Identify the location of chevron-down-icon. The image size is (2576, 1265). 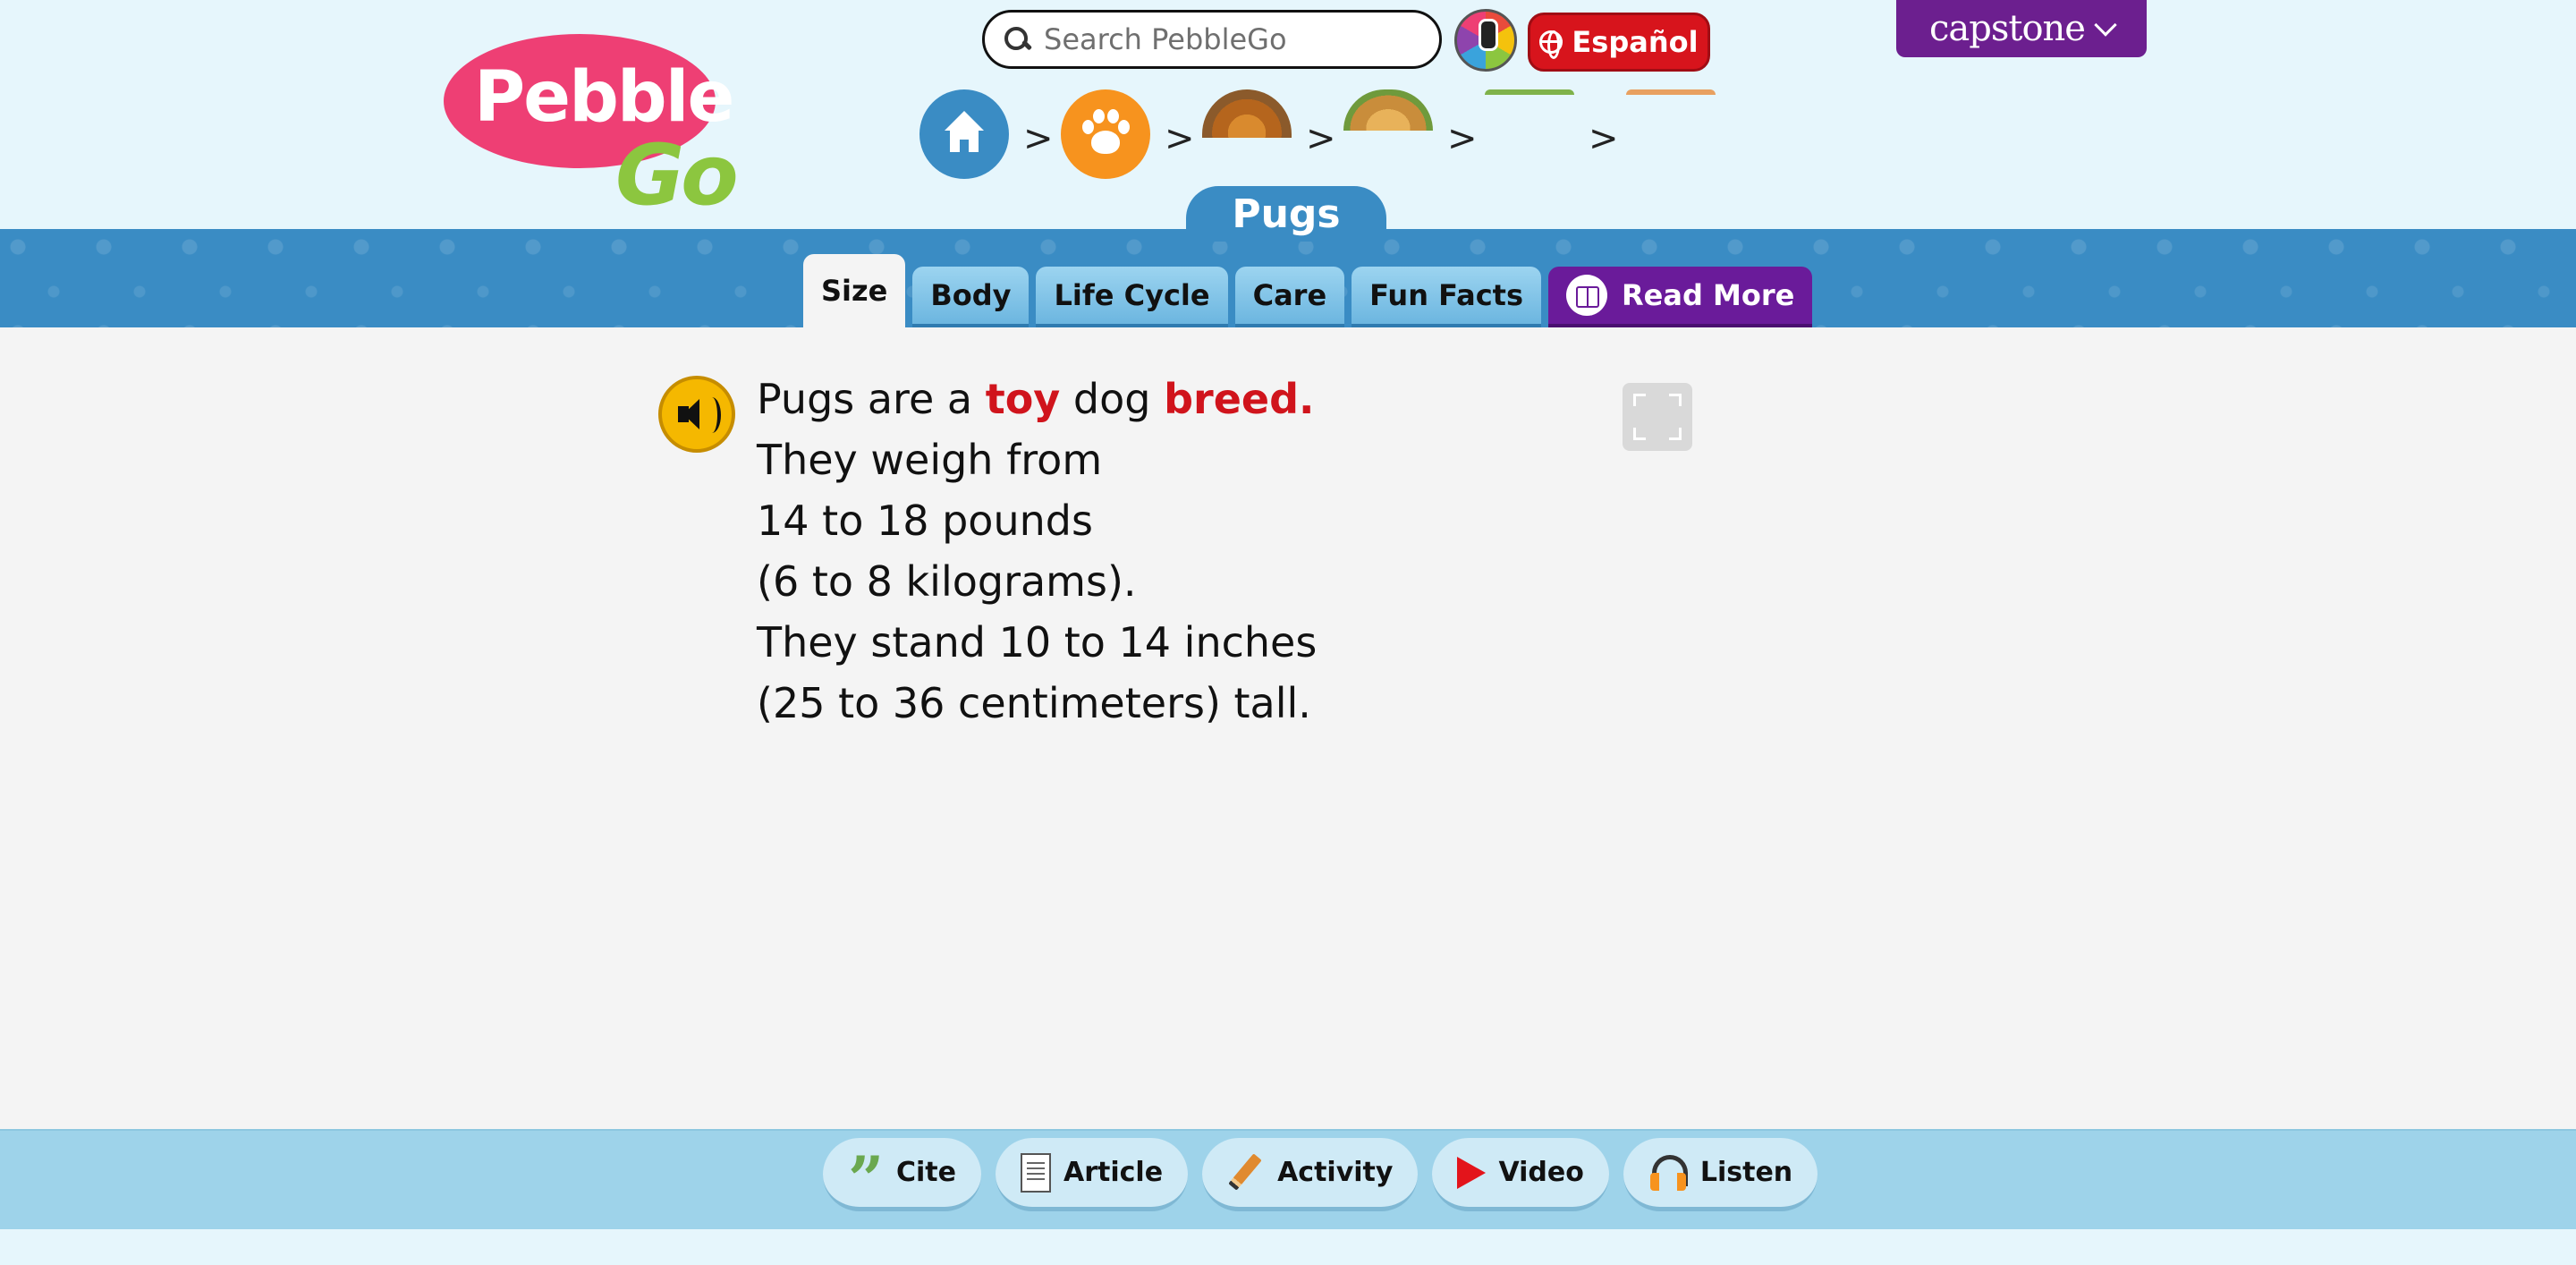
(2105, 25).